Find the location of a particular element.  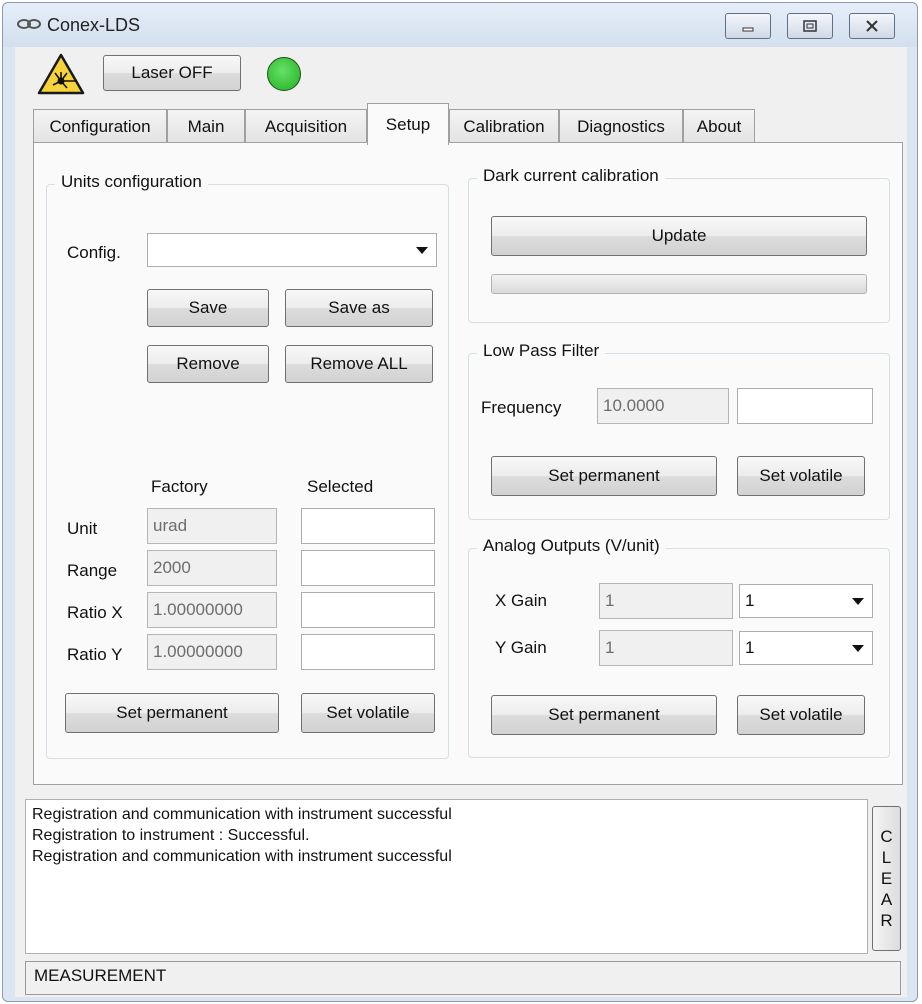

range-selected-field is located at coordinates (368, 568).